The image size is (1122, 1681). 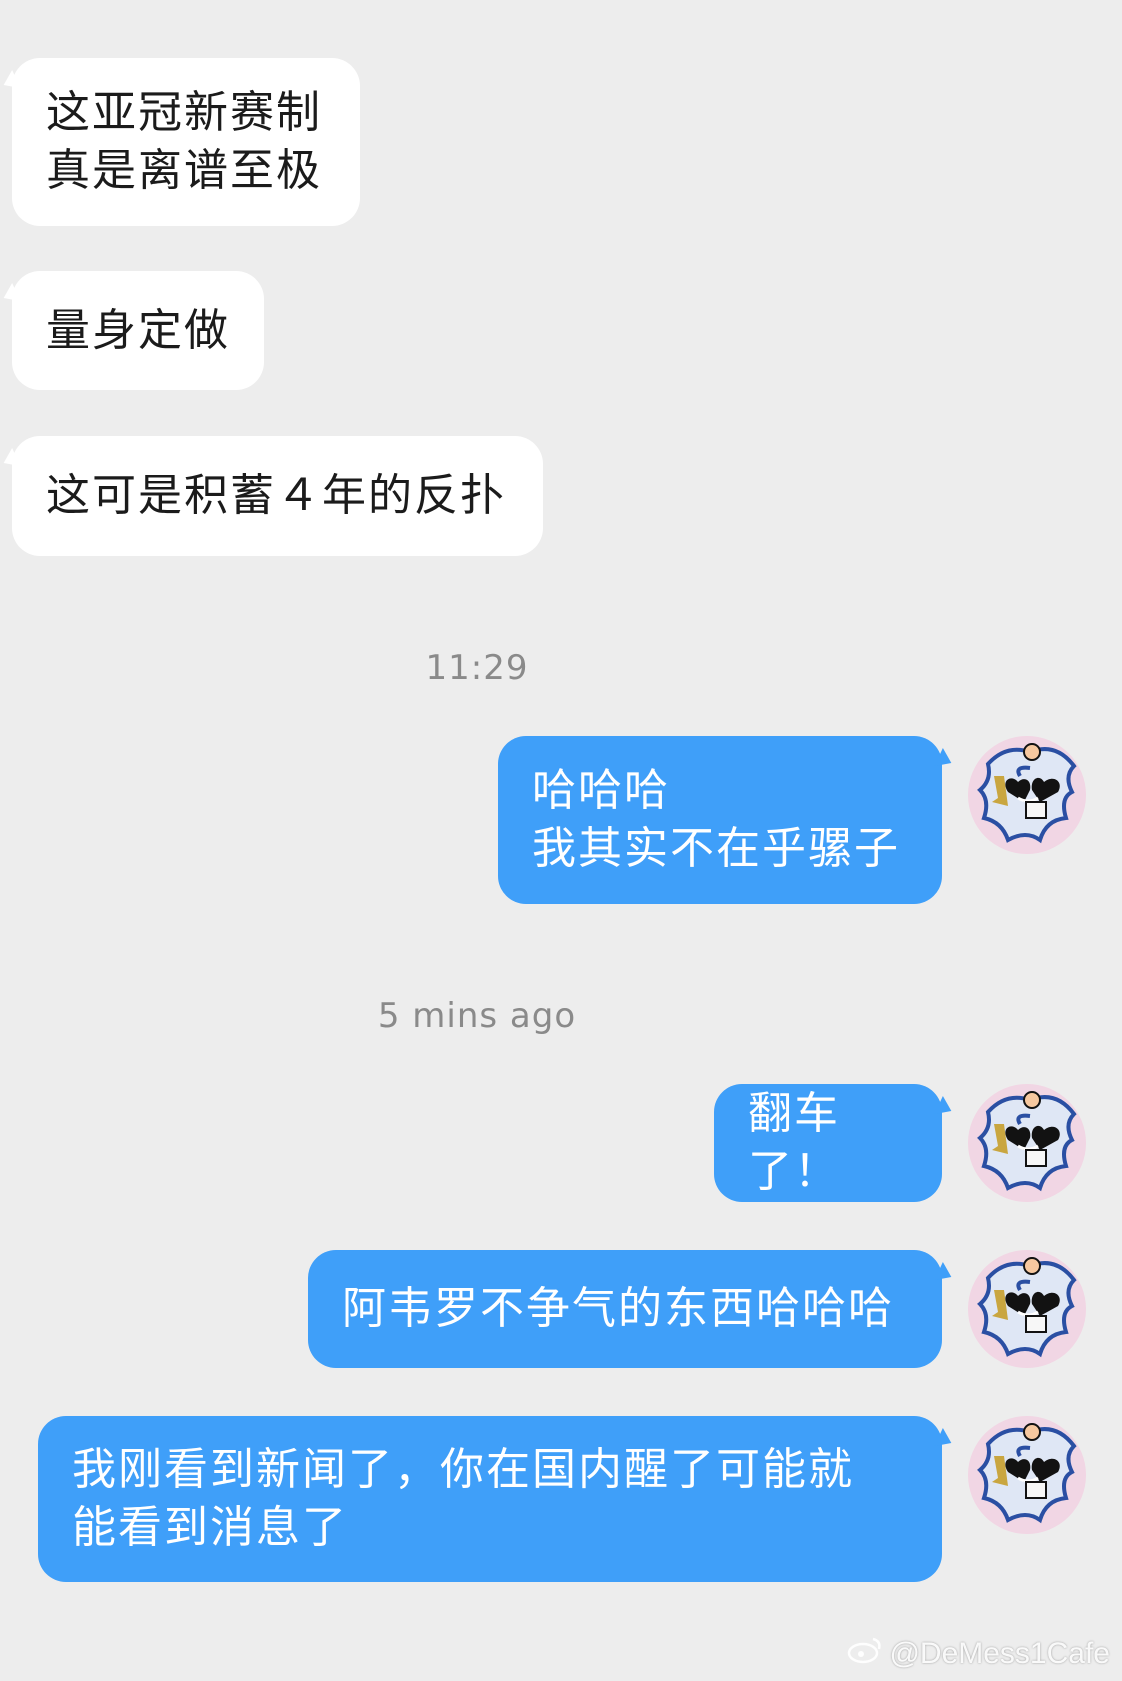 I want to click on outgoing-message-bubble: 哈哈哈 我其实不在乎骡子, so click(x=720, y=820).